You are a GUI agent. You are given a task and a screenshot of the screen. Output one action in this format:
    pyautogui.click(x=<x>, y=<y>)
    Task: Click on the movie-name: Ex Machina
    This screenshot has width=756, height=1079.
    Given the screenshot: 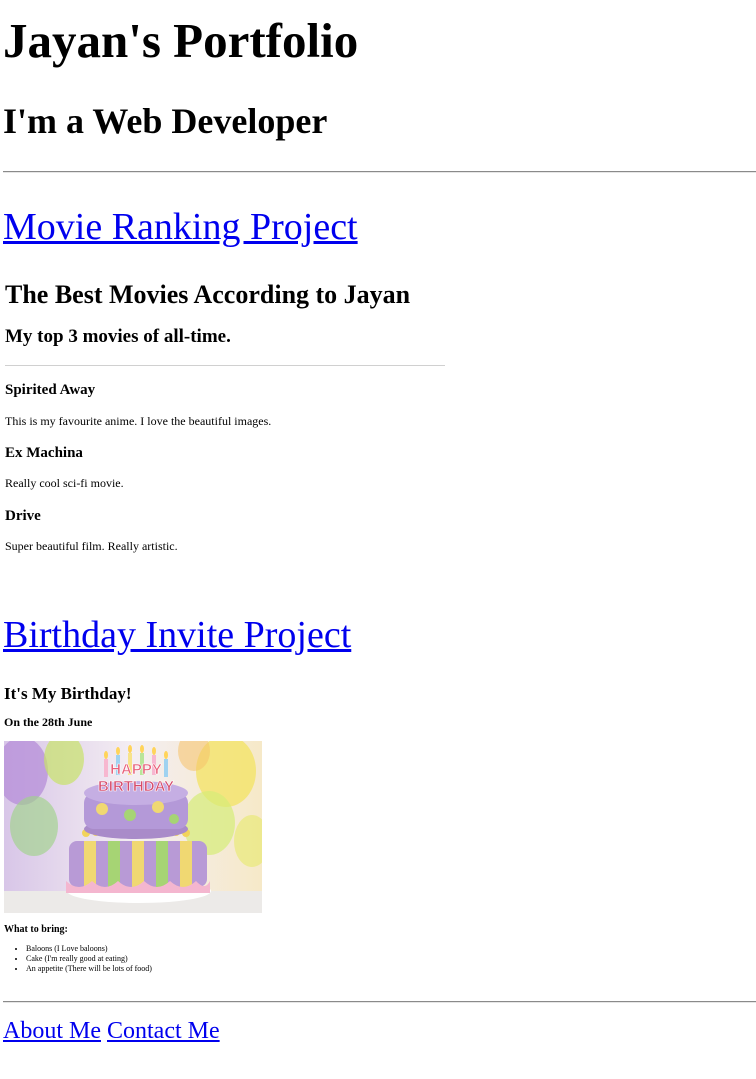 What is the action you would take?
    pyautogui.click(x=44, y=453)
    